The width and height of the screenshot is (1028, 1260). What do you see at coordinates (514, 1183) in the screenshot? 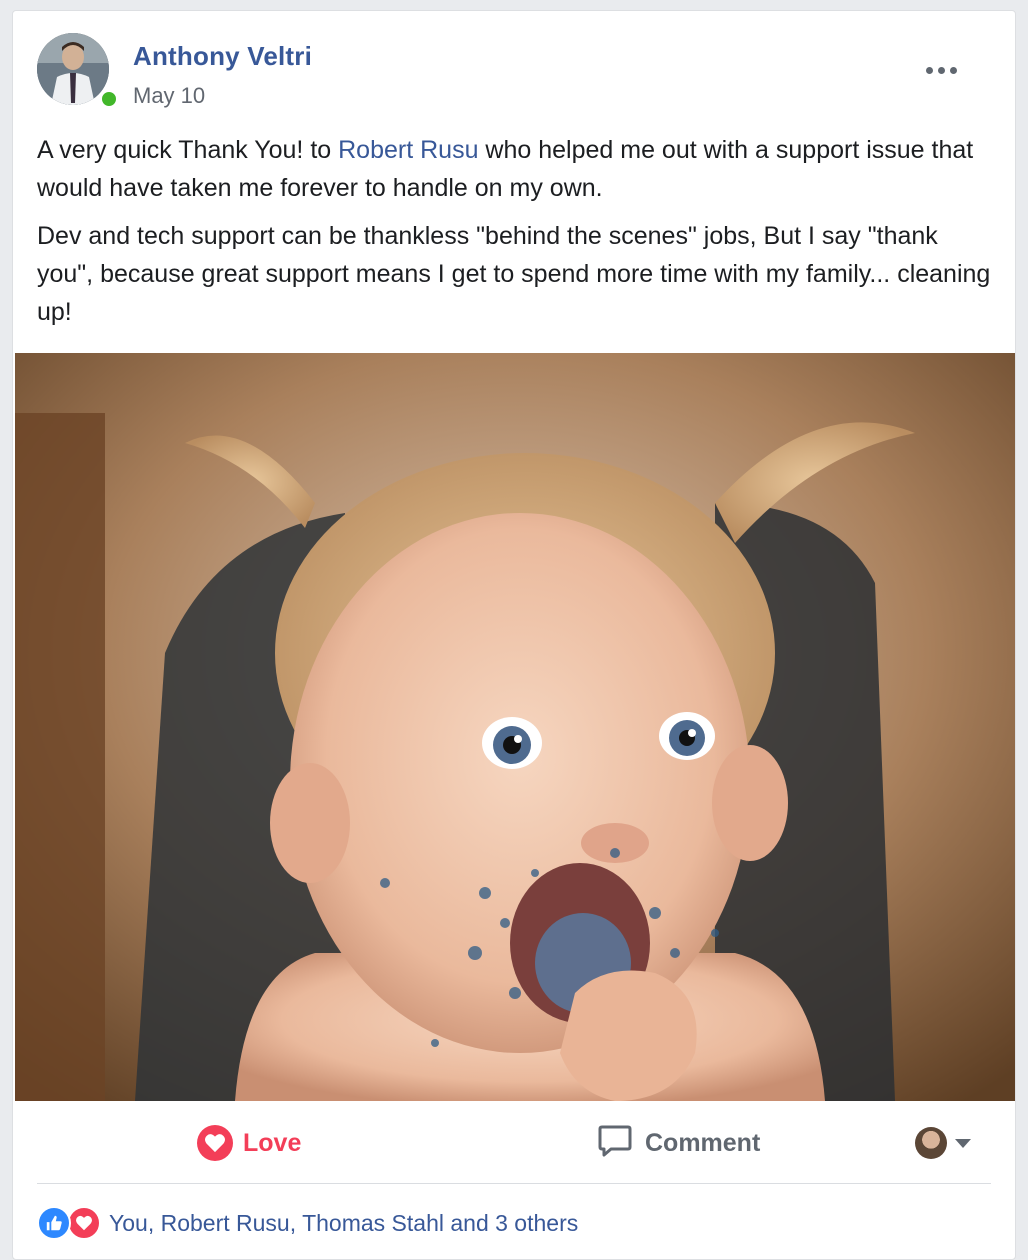
I see `divider` at bounding box center [514, 1183].